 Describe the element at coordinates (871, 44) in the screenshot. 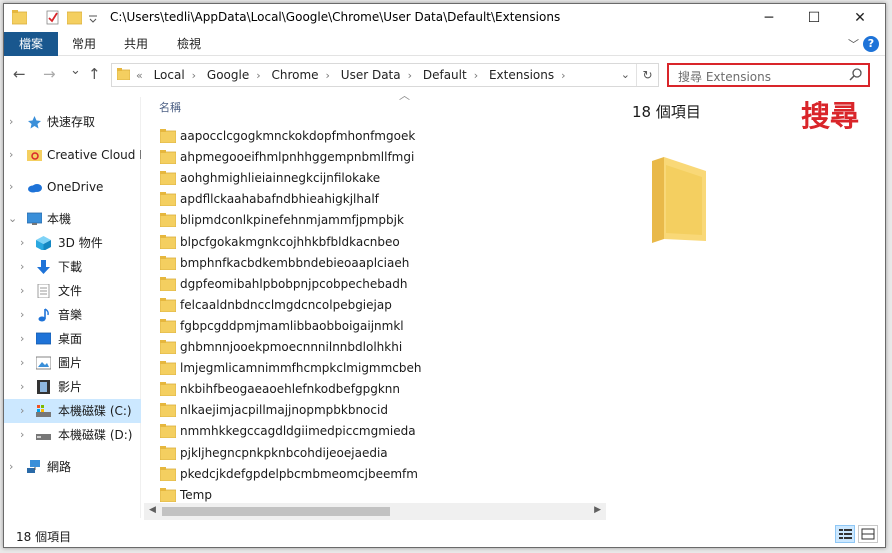

I see `help-icon: ?` at that location.